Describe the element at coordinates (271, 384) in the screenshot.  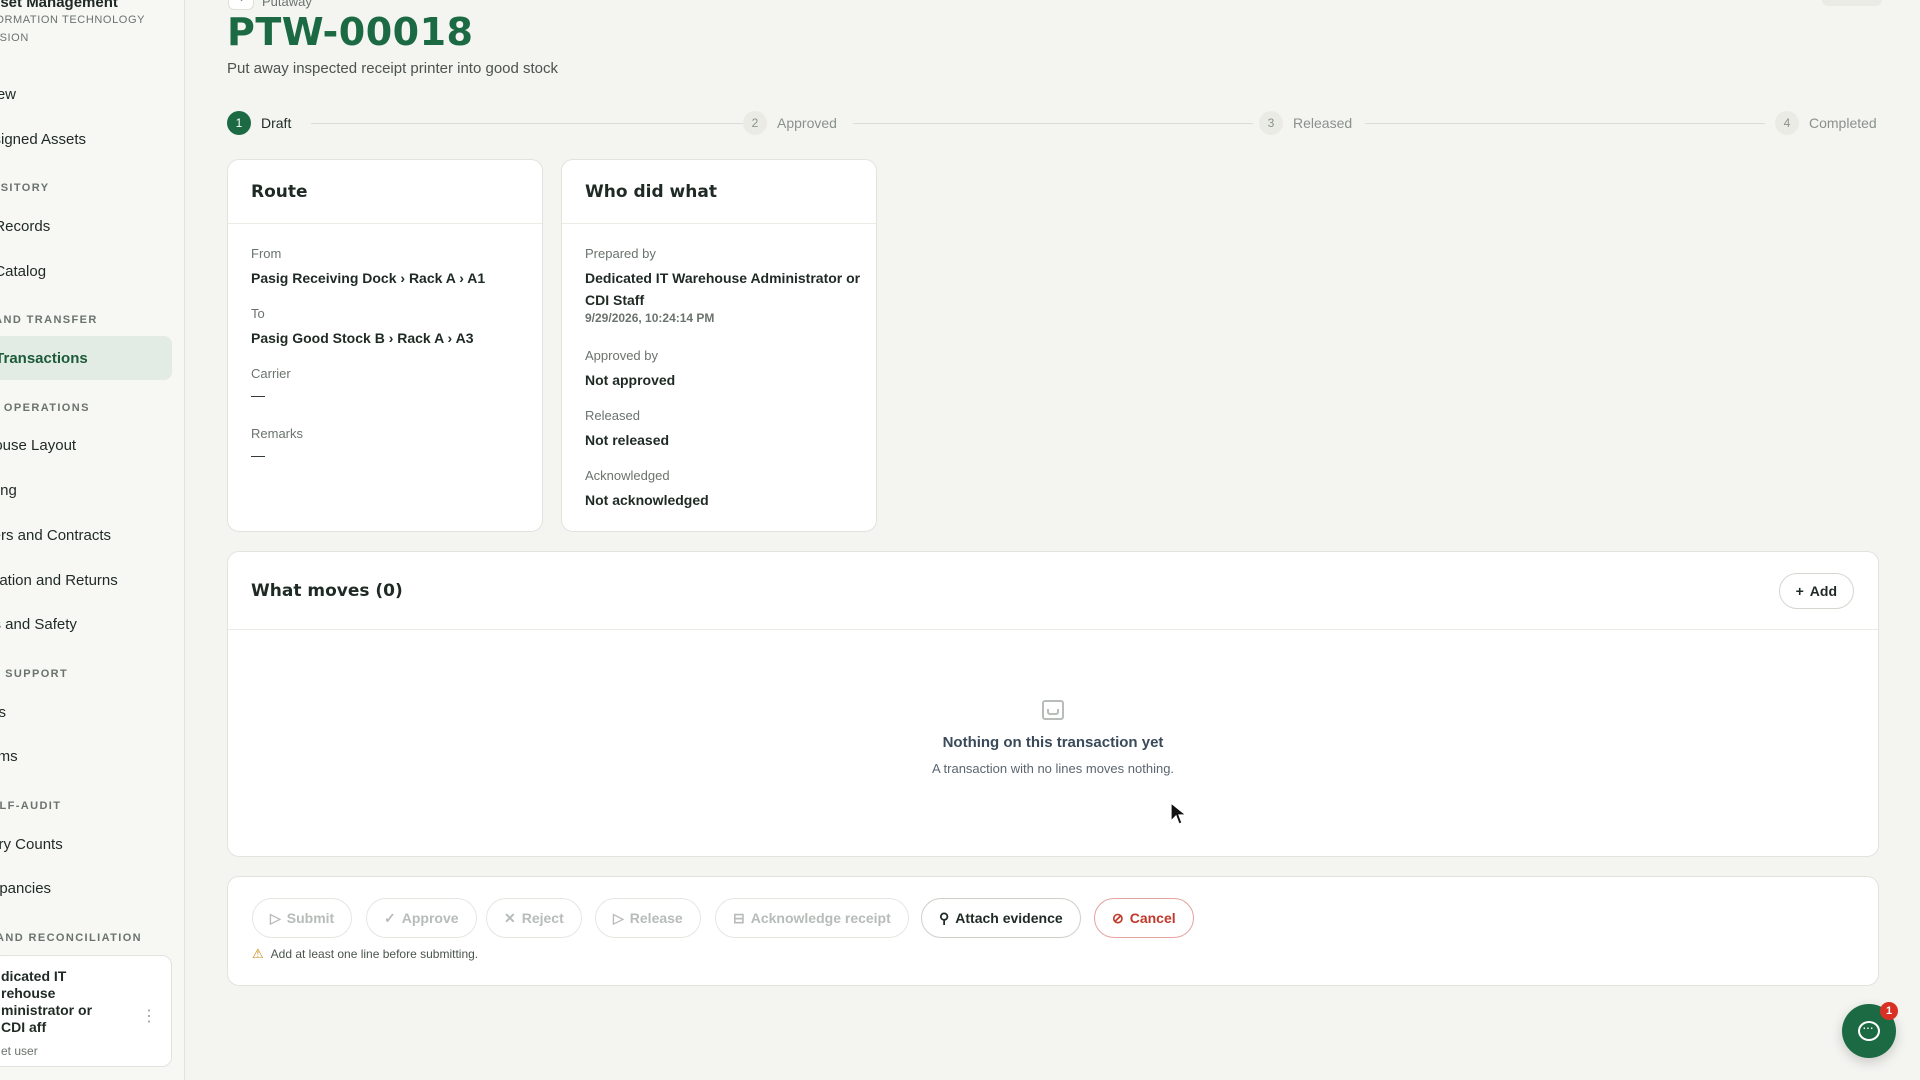
I see `route-carrier: Carrier —` at that location.